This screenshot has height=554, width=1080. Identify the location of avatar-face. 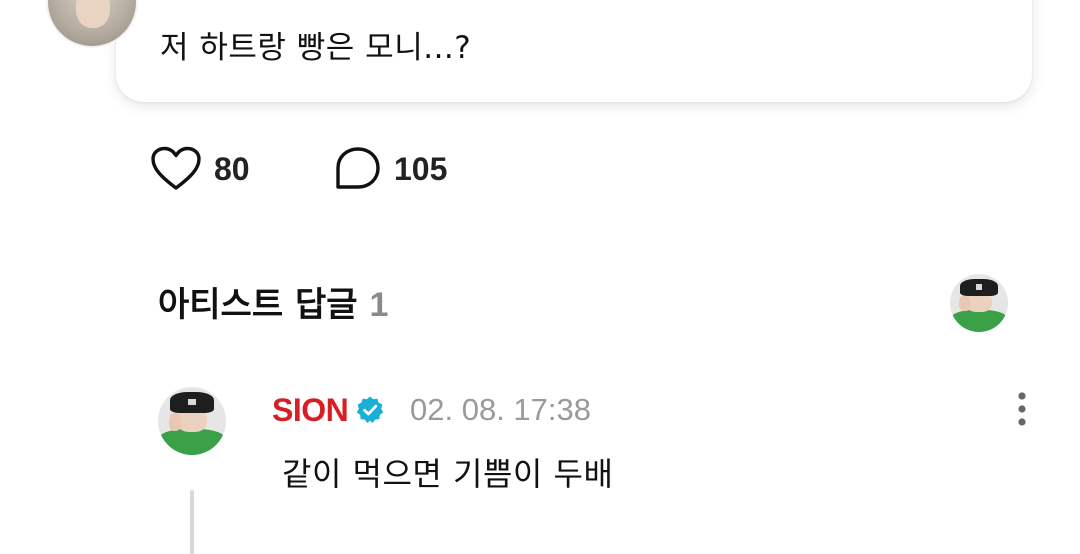
(93, 14).